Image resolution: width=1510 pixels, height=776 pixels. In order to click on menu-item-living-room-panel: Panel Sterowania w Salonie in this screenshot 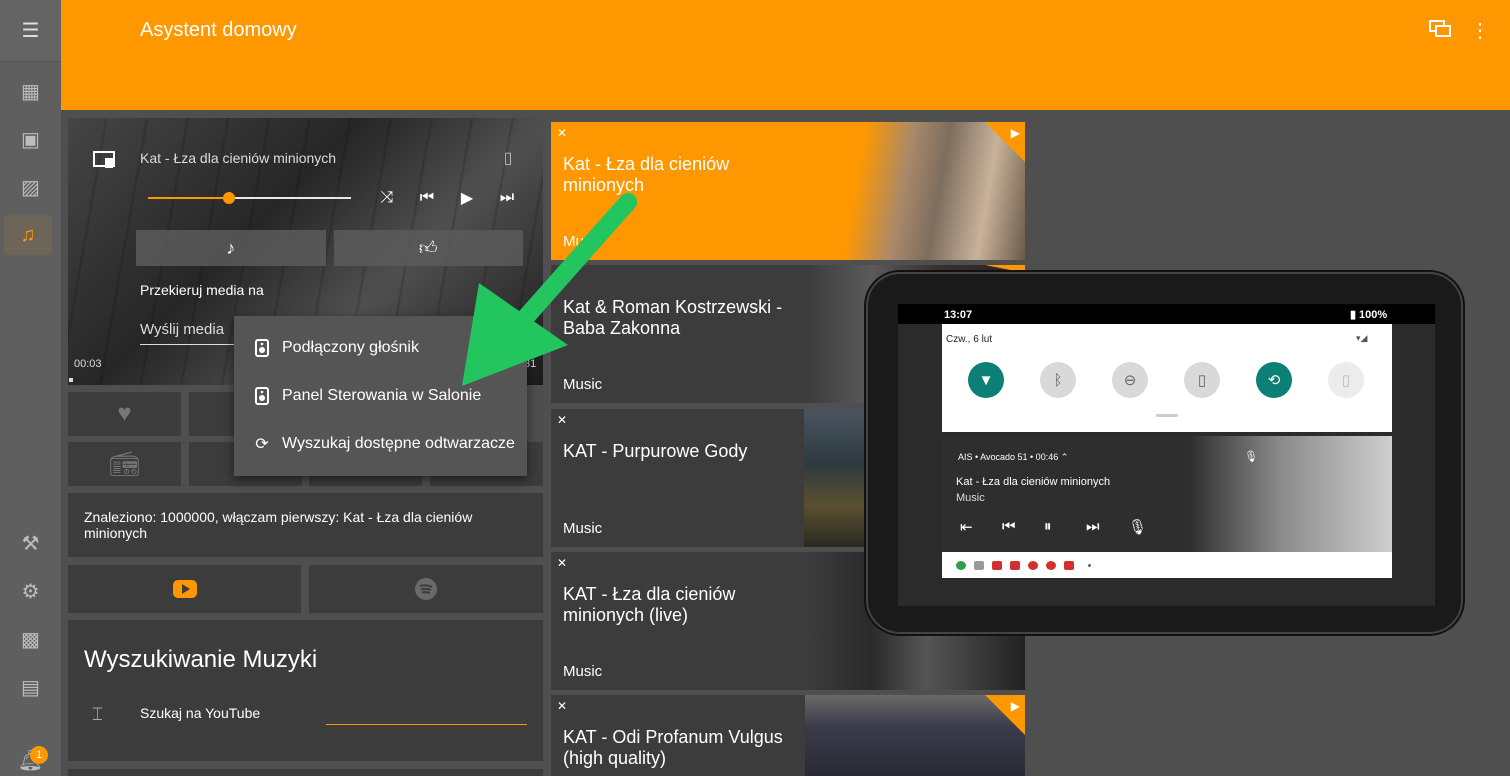, I will do `click(380, 396)`.